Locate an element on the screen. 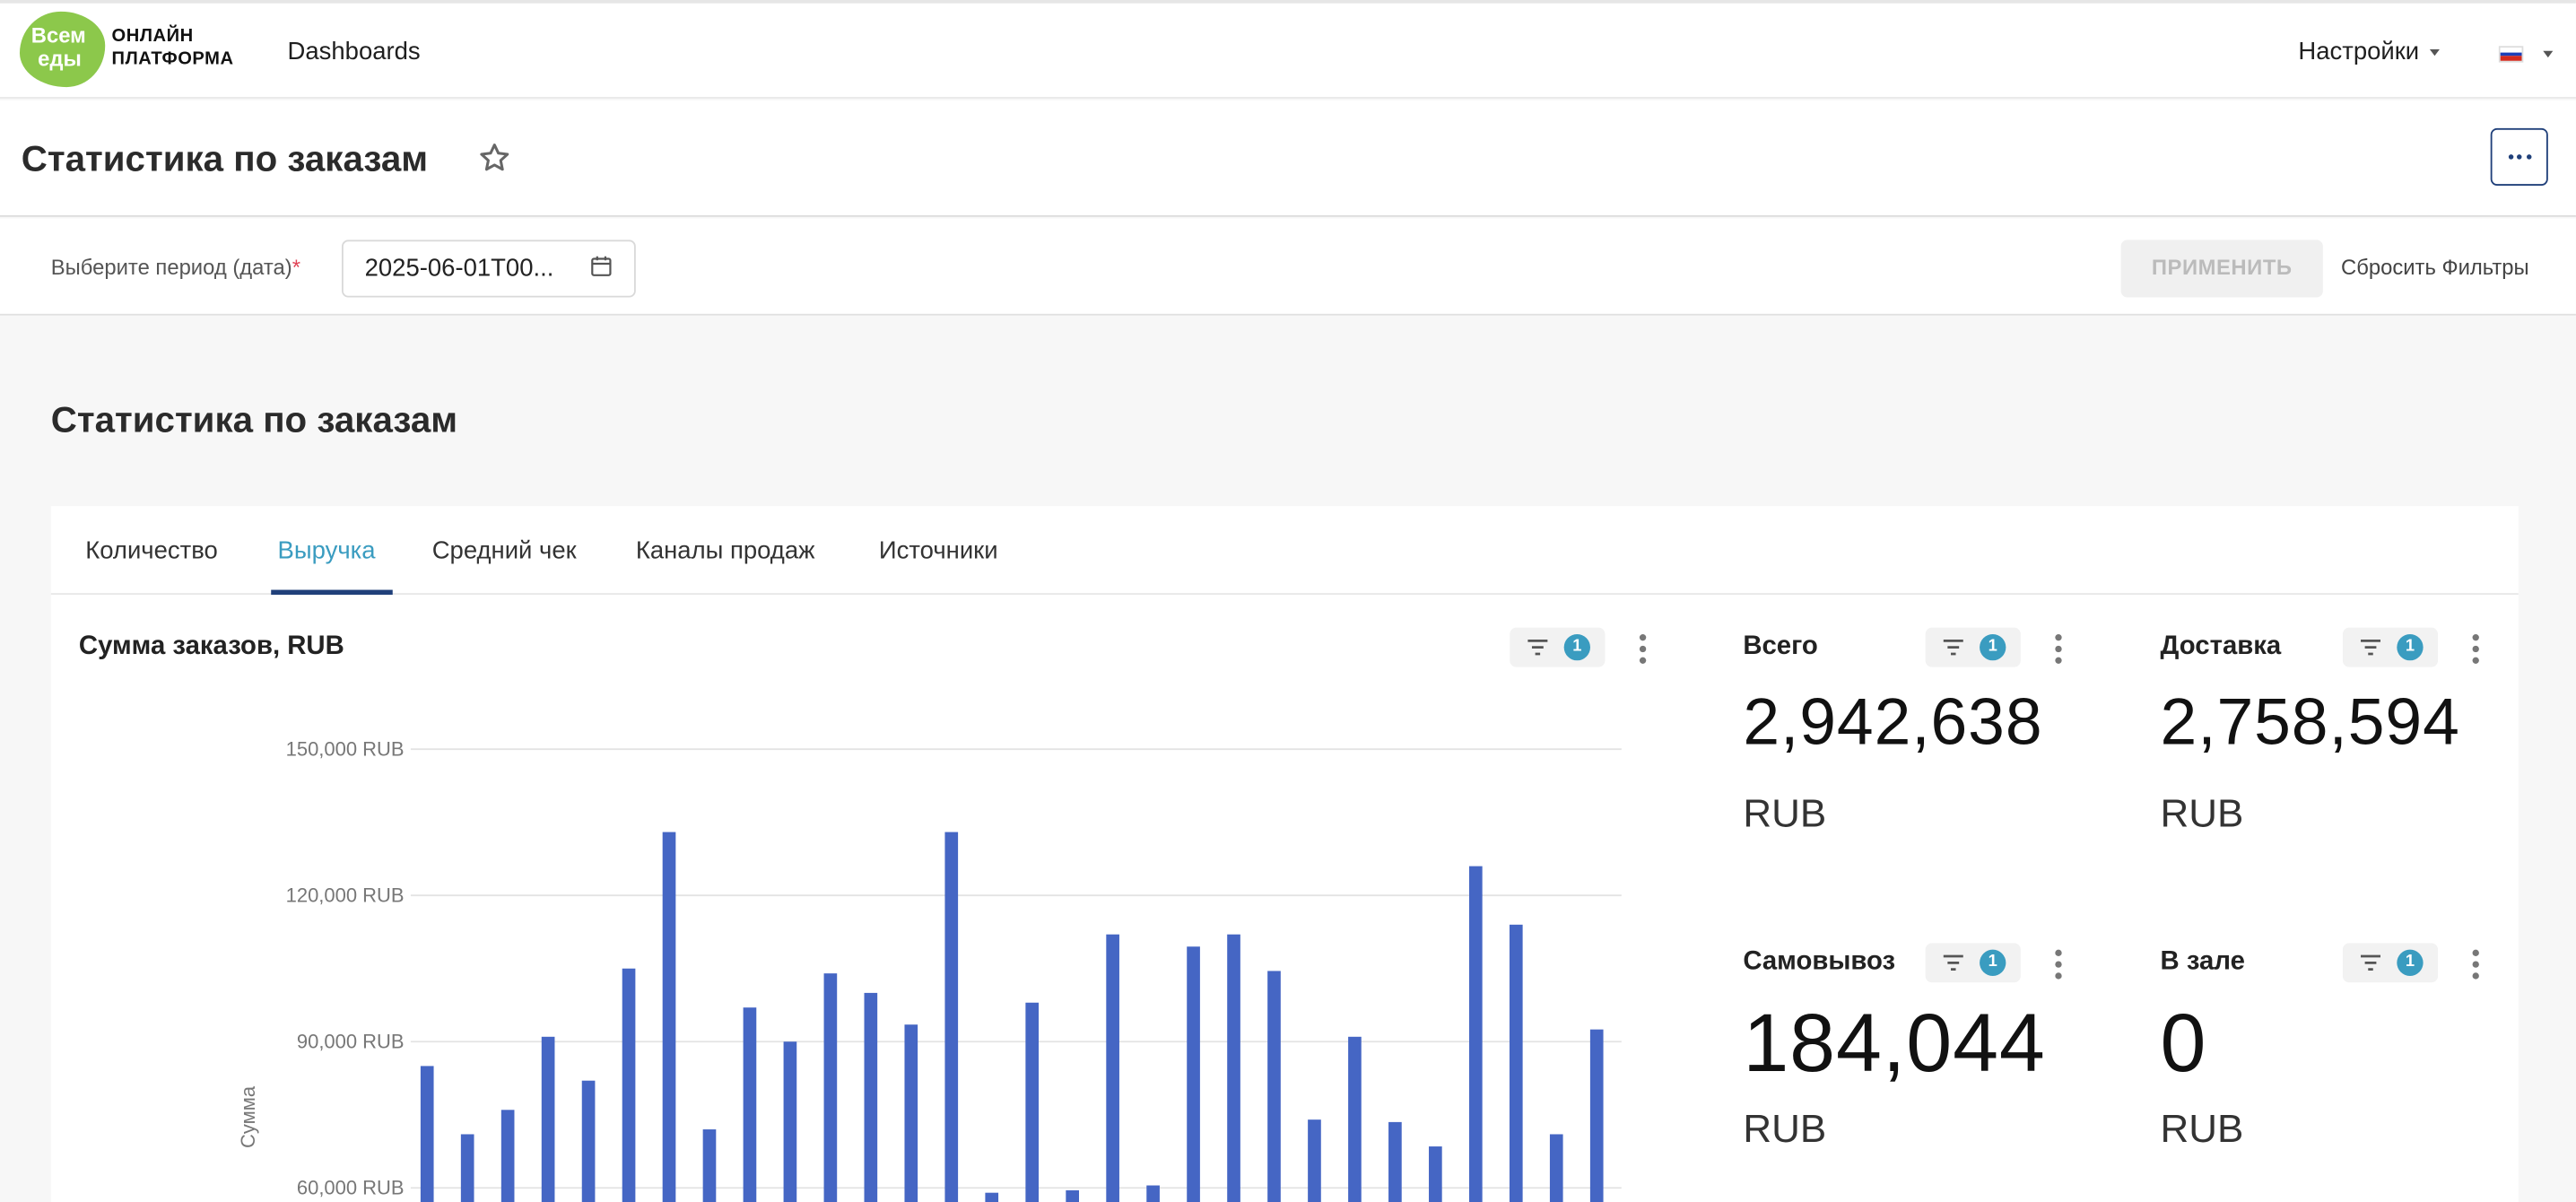 The image size is (2576, 1202). chart-menu-icon is located at coordinates (1643, 648).